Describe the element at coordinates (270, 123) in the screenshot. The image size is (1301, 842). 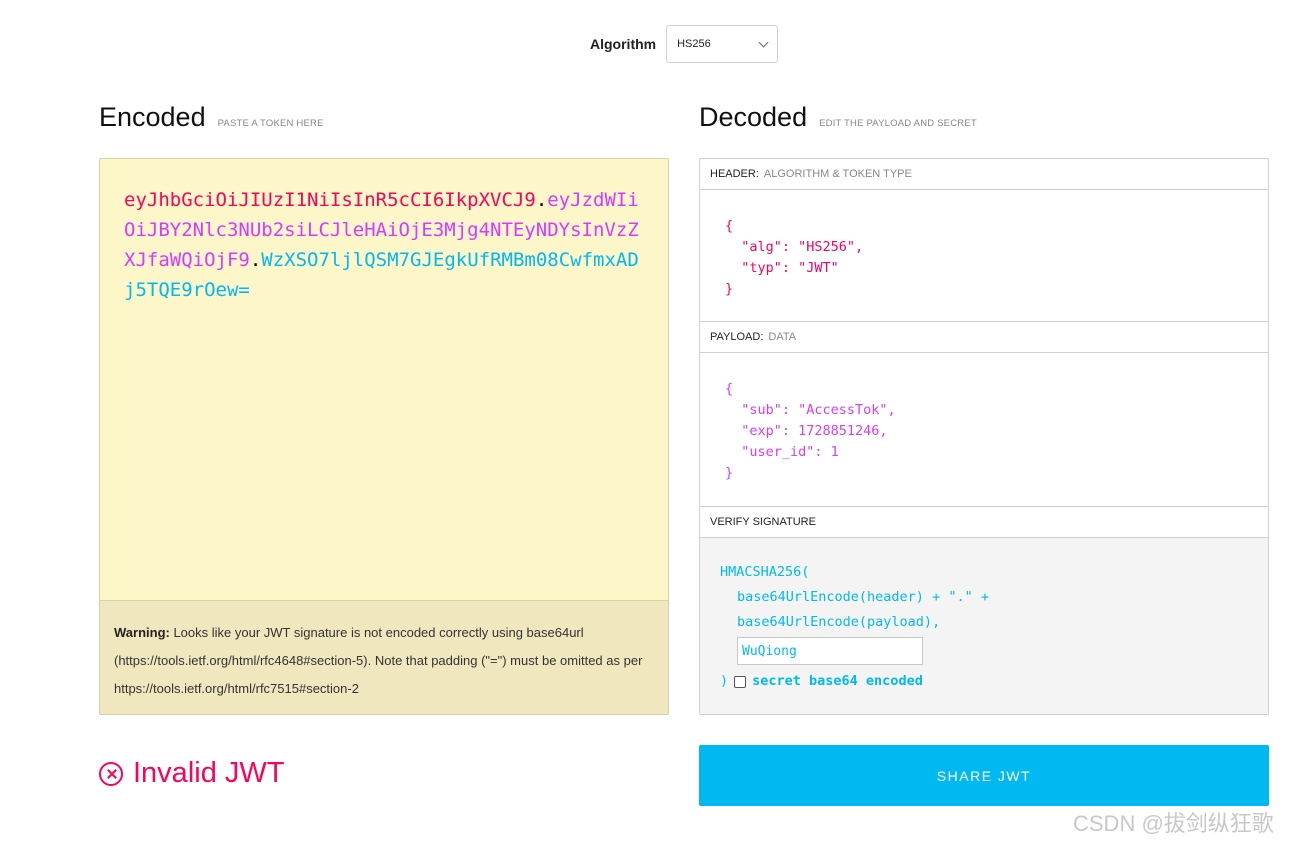
I see `encoded-subtitle: PASTE A TOKEN HERE` at that location.